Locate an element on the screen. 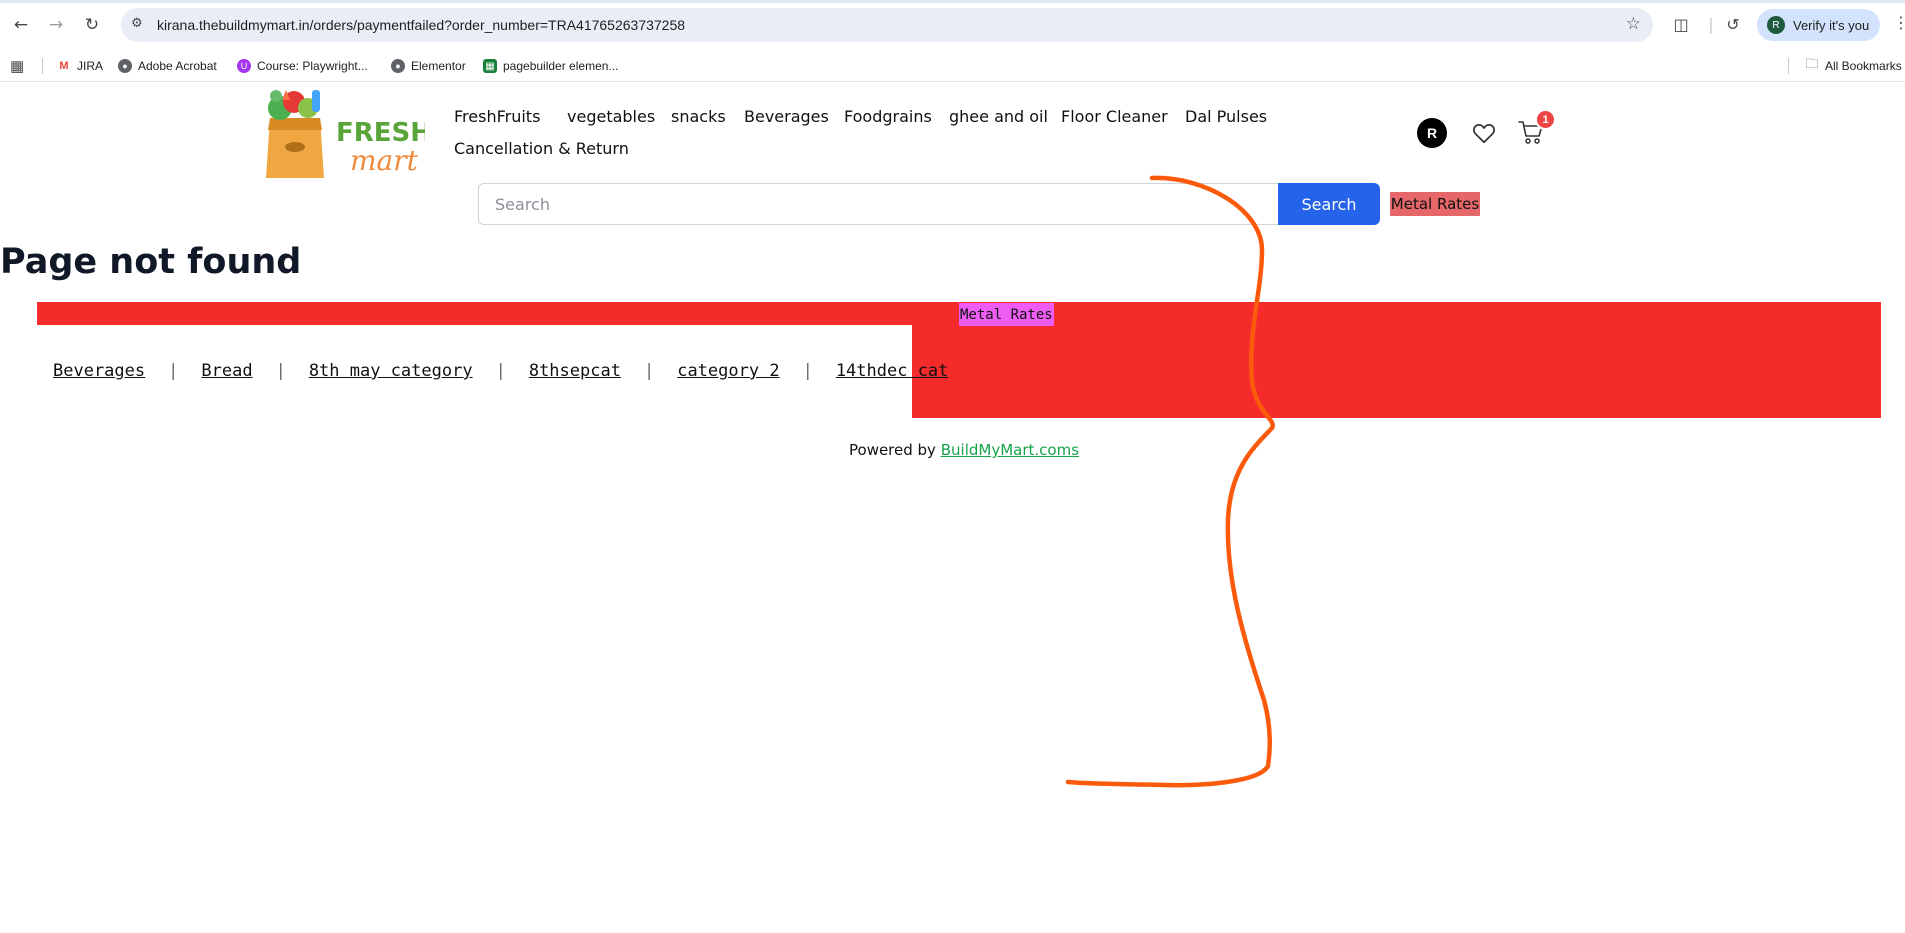 This screenshot has height=933, width=1905. search-button: Search is located at coordinates (1329, 204).